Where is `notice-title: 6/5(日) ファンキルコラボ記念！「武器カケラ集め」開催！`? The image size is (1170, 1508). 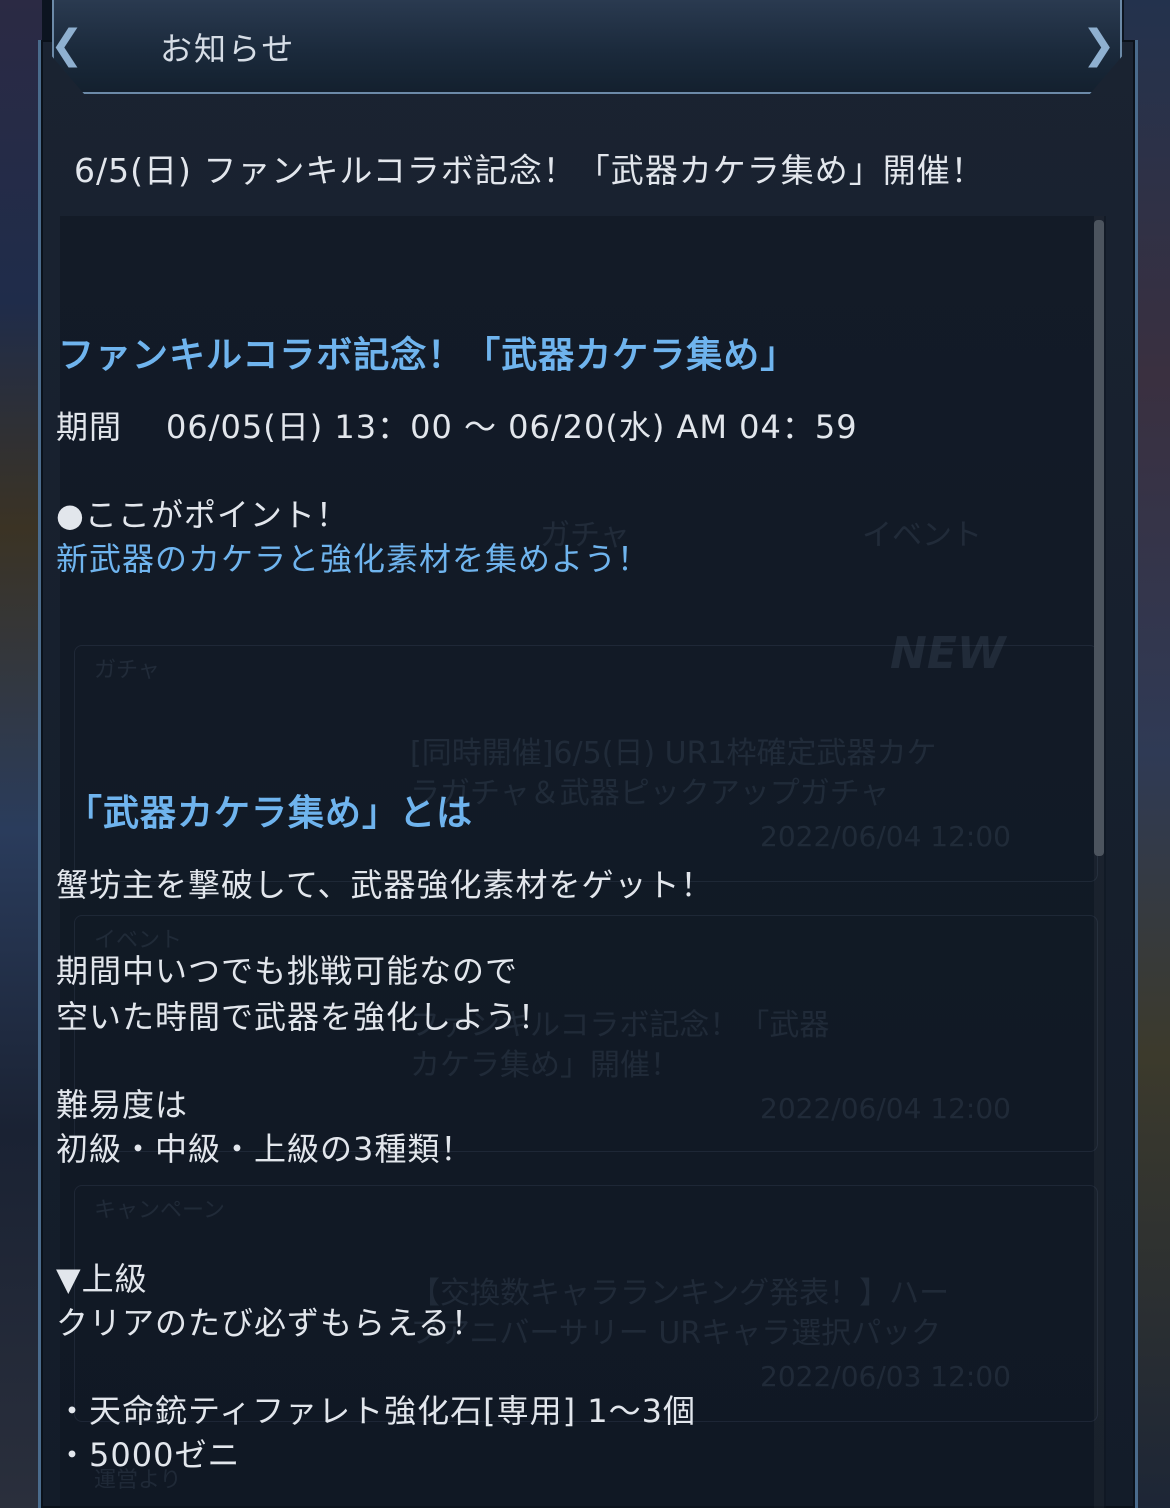
notice-title: 6/5(日) ファンキルコラボ記念！「武器カケラ集め」開催！ is located at coordinates (529, 170).